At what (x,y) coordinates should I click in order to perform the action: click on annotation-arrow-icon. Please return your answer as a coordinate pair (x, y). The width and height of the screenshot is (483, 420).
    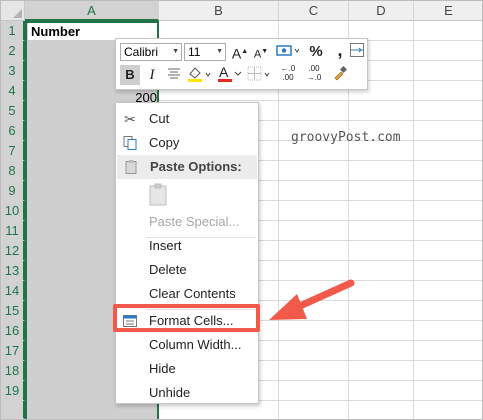
    Looking at the image, I should click on (312, 299).